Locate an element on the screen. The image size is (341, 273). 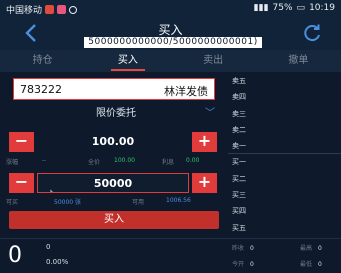
buyable-value: 50000 张 is located at coordinates (67, 202).